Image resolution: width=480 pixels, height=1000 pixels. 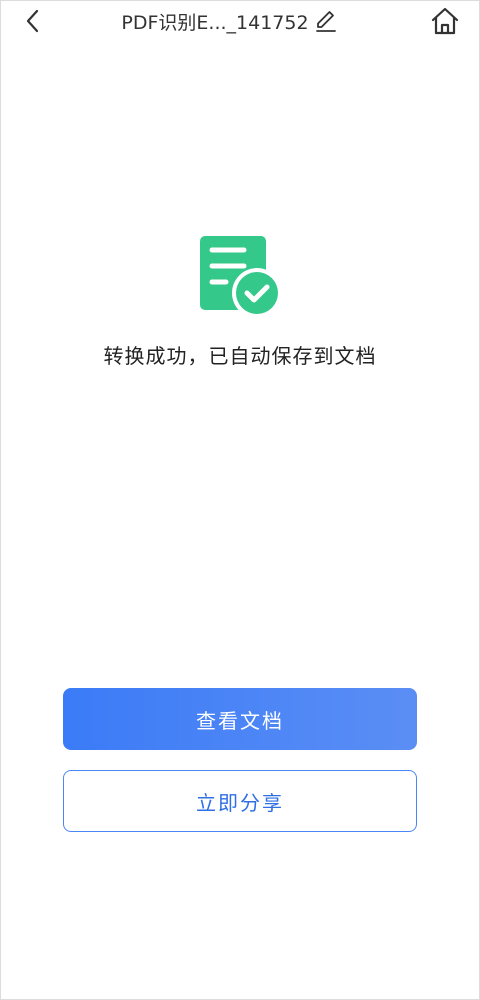 What do you see at coordinates (240, 719) in the screenshot?
I see `view-document-button: 查看文档` at bounding box center [240, 719].